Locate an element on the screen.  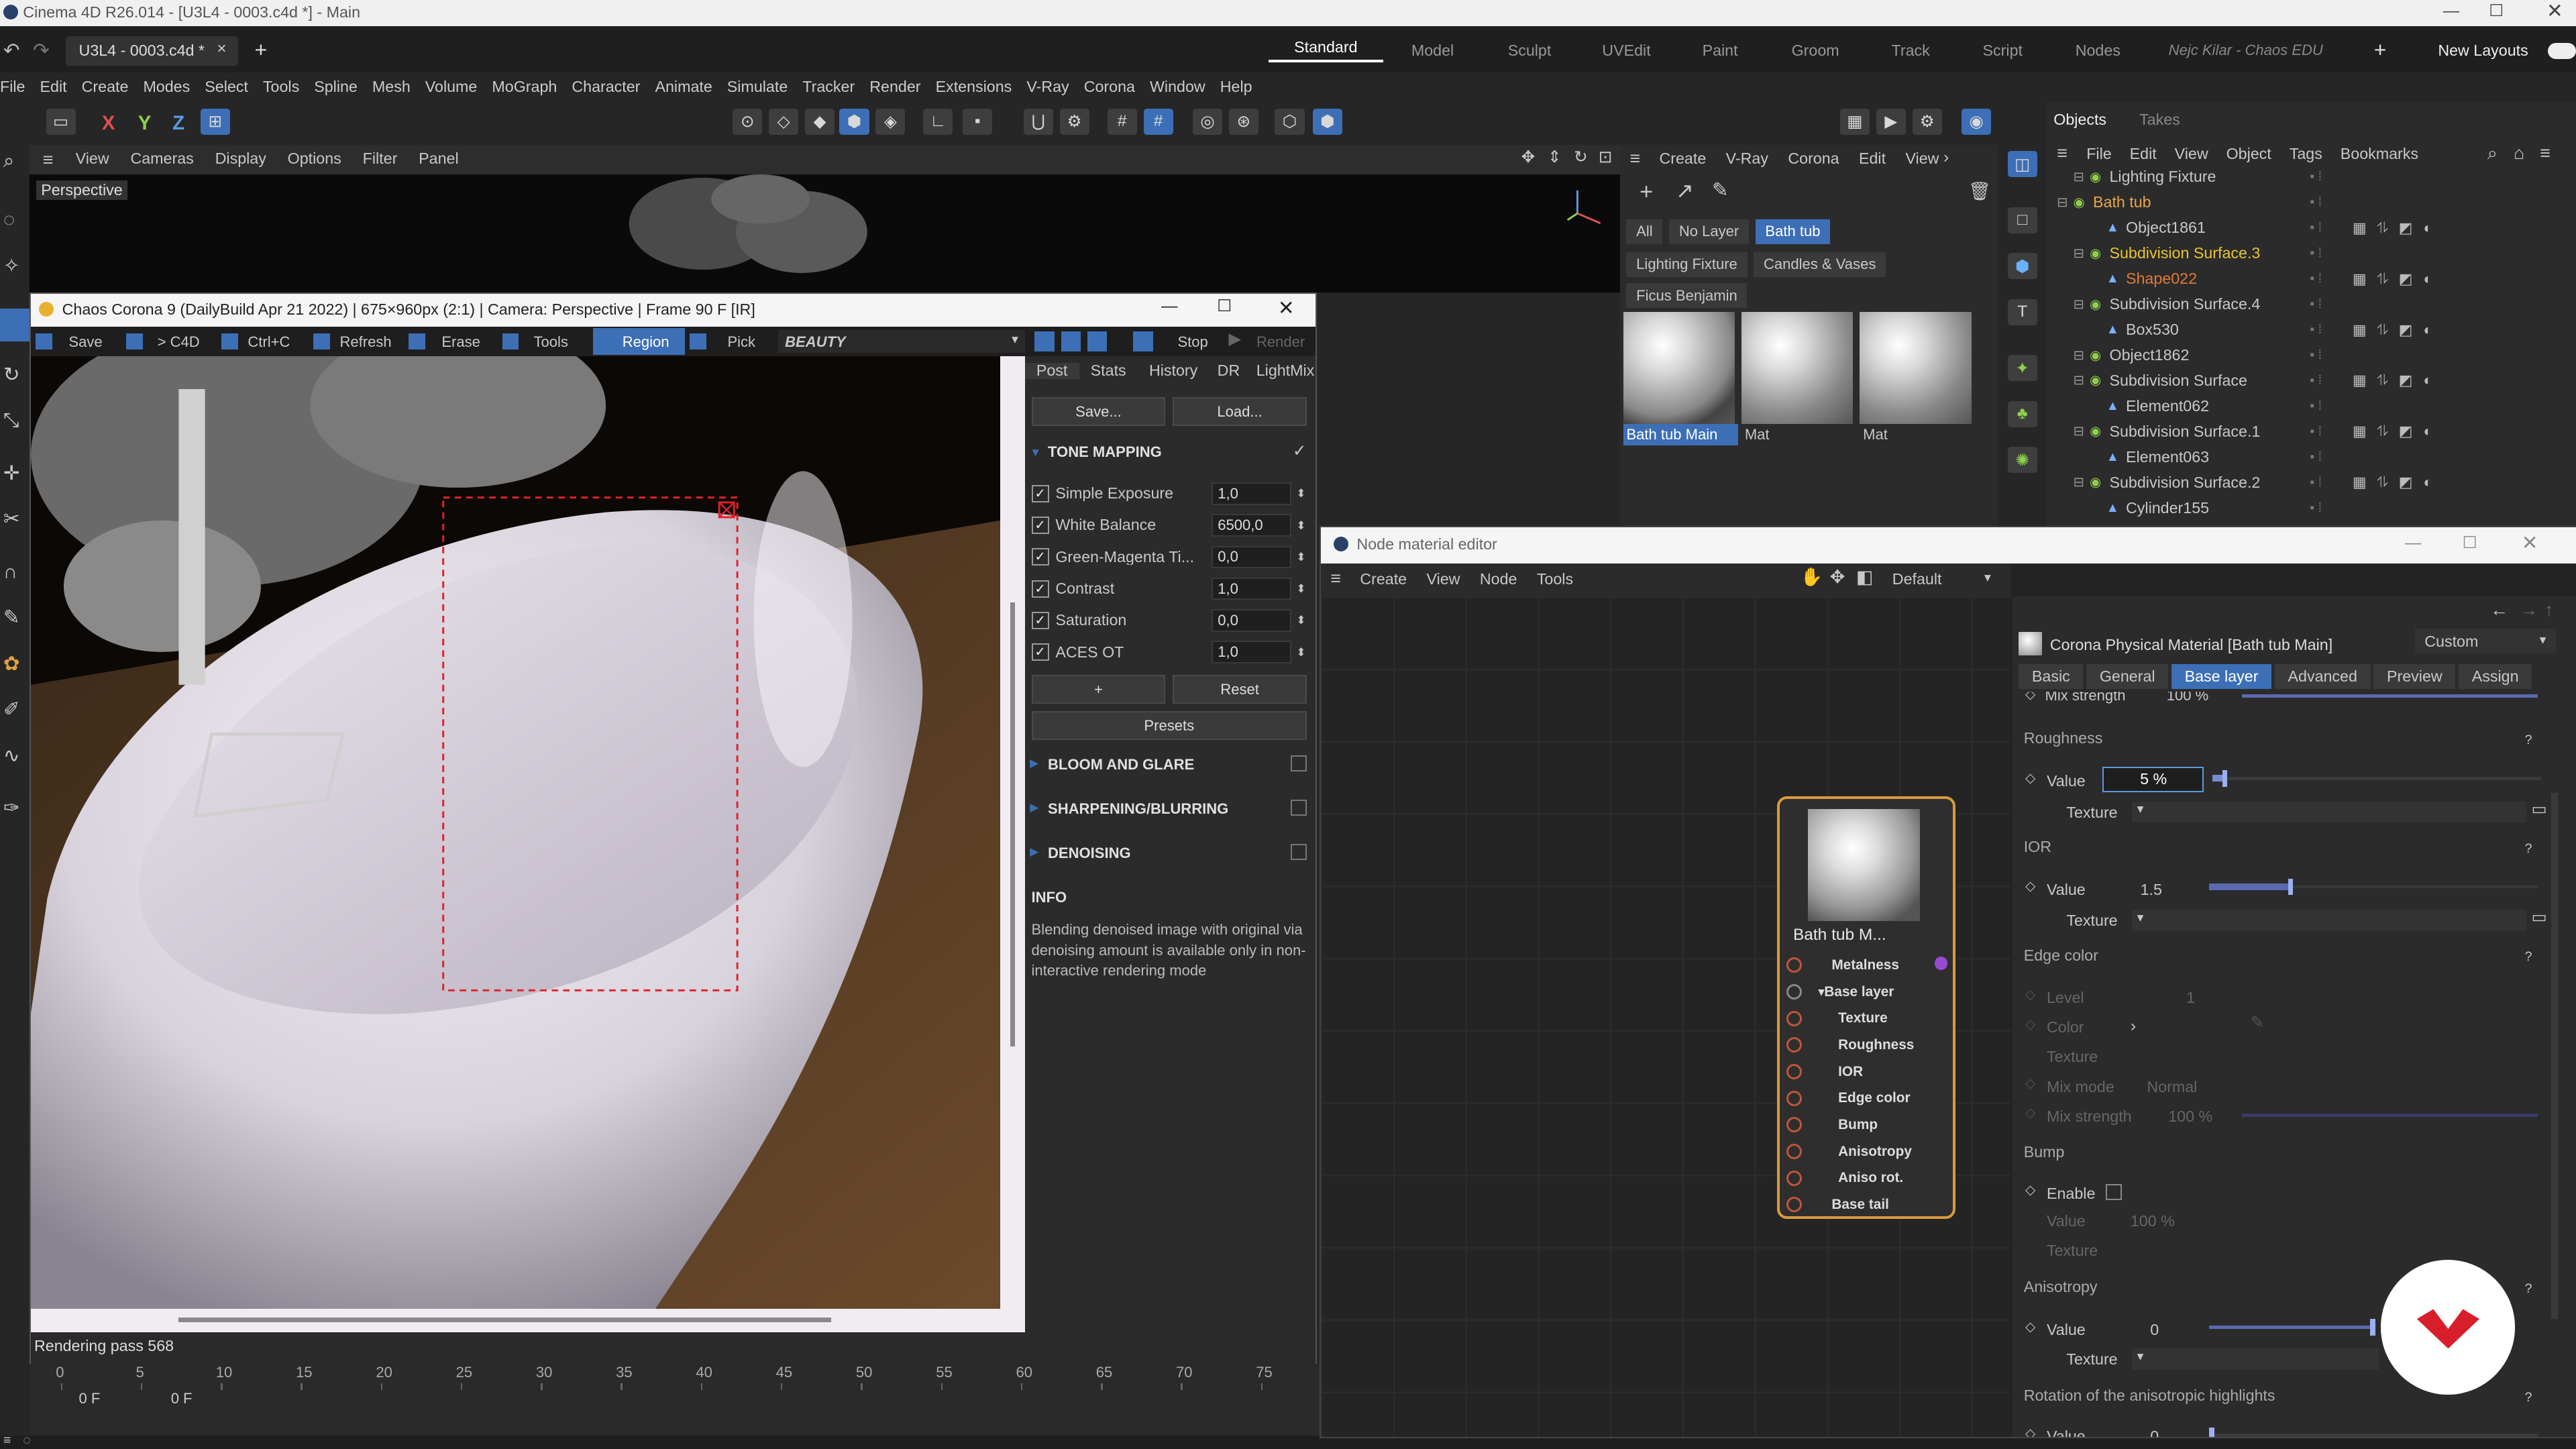
undo-icon: ↶ is located at coordinates (11, 50).